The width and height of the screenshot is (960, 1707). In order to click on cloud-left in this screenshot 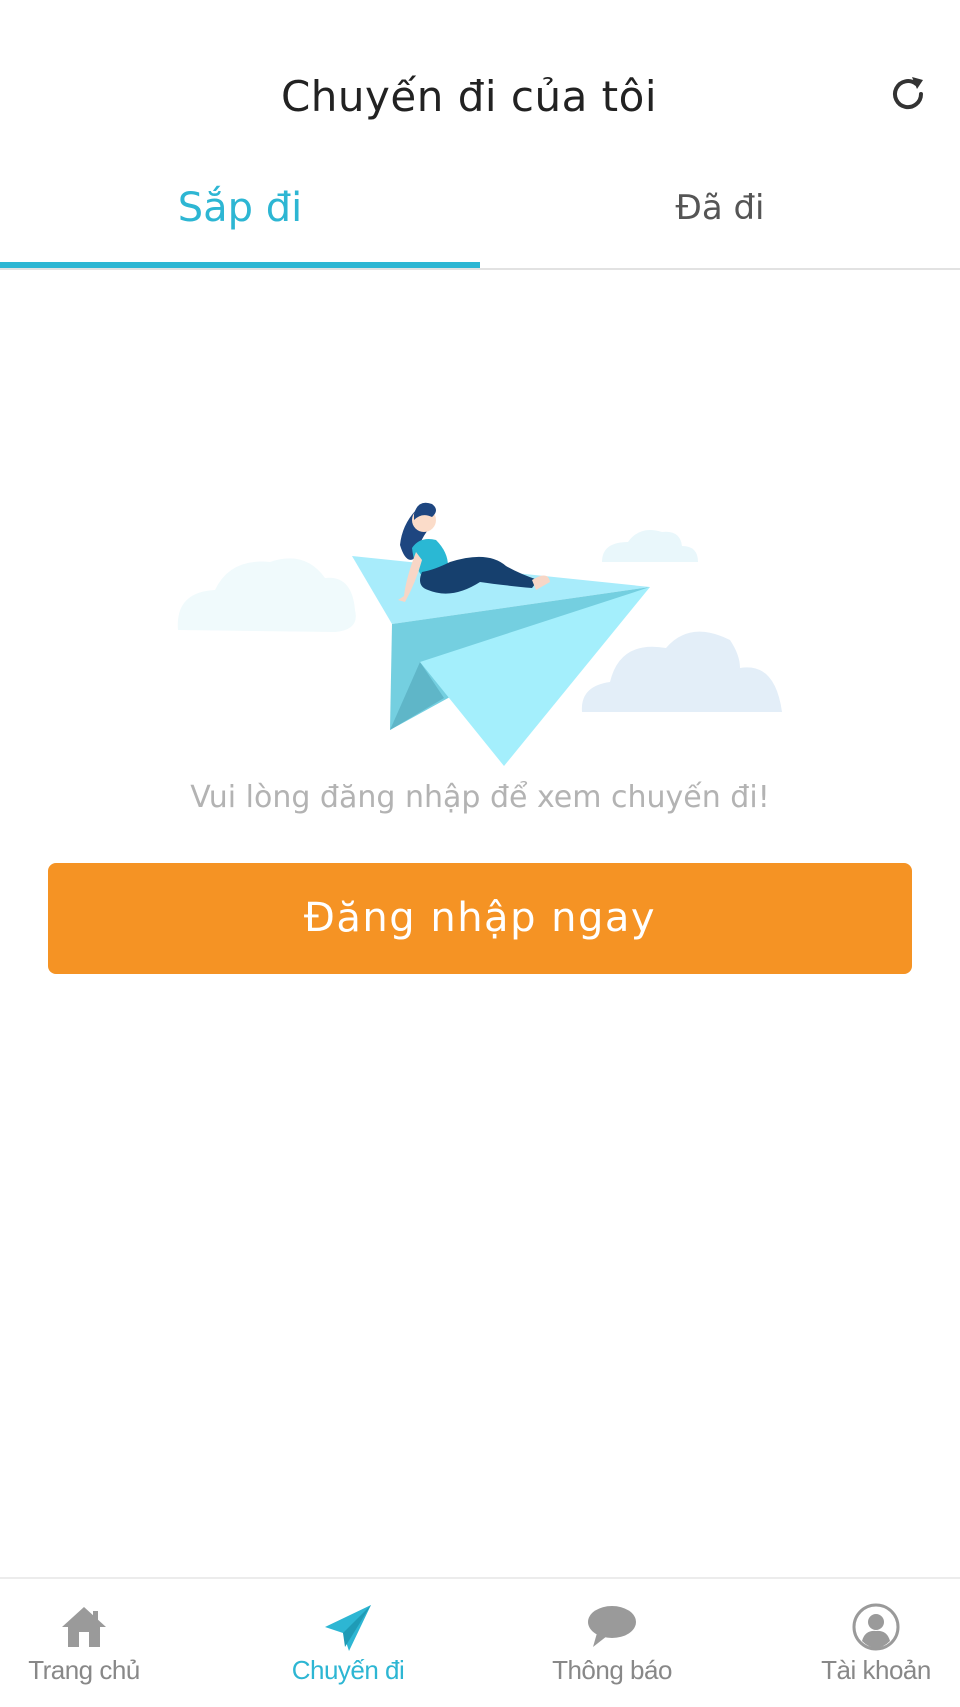, I will do `click(266, 595)`.